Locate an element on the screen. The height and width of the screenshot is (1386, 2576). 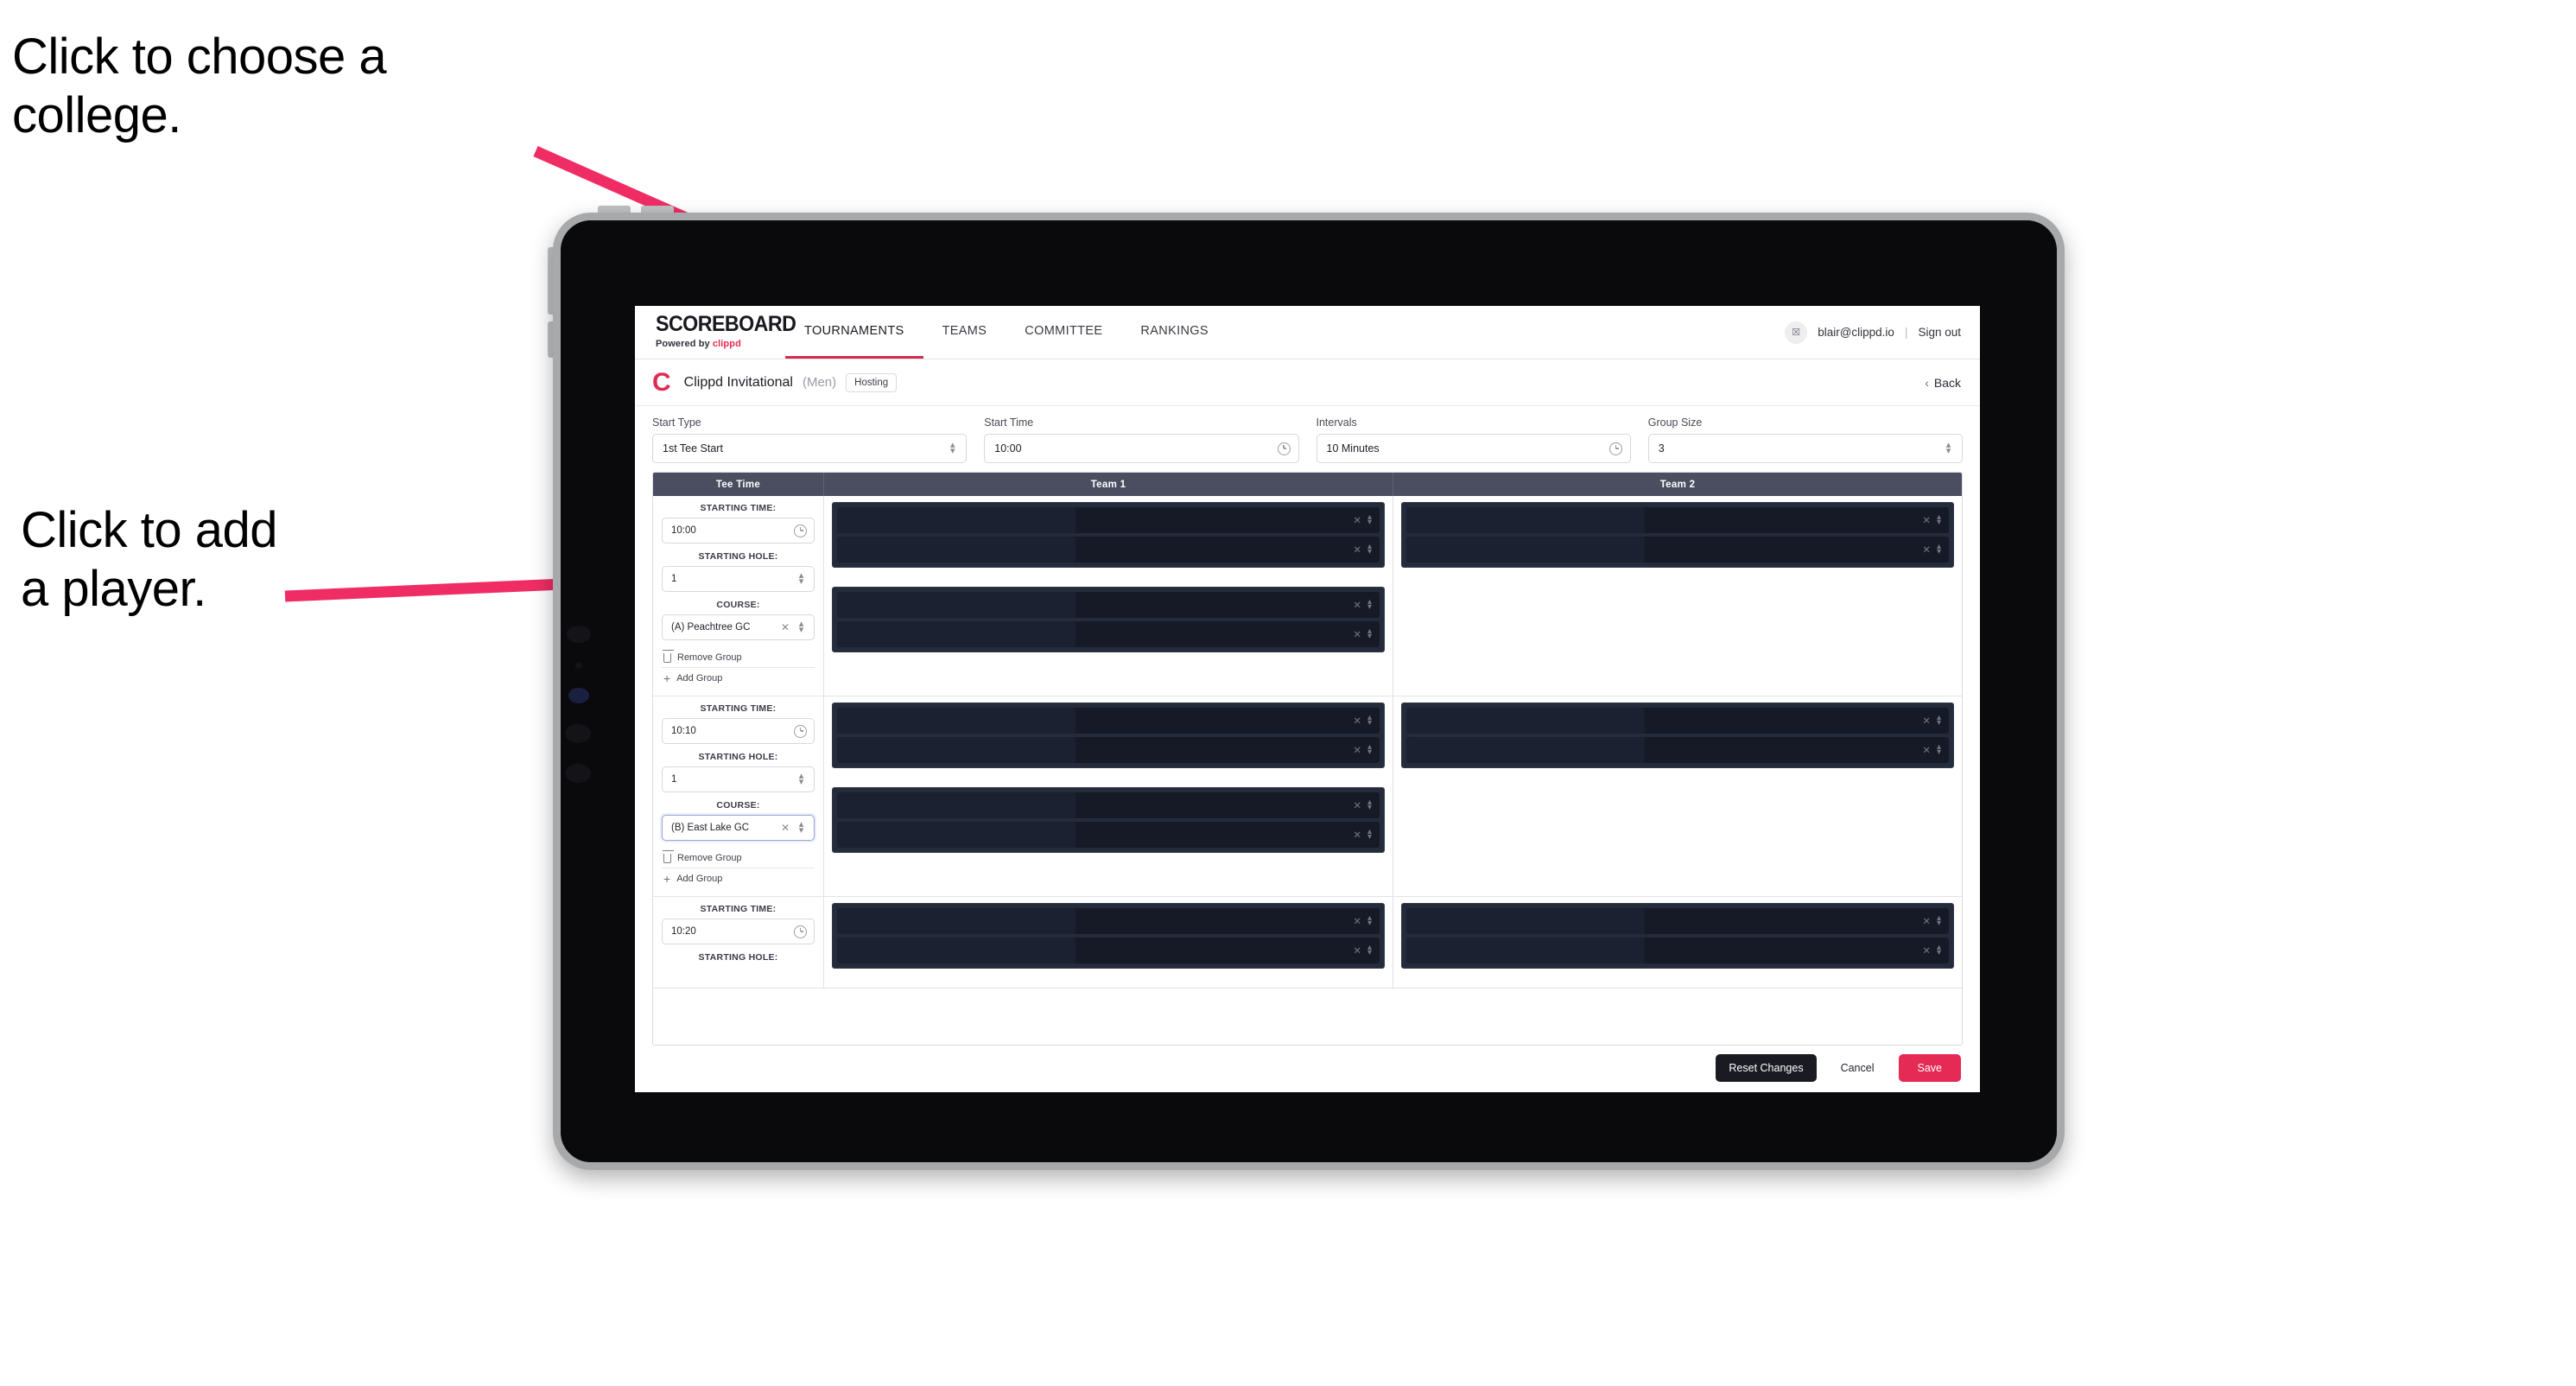
course-select: (B) East Lake GC ✕ ▴ ▾ is located at coordinates (738, 828).